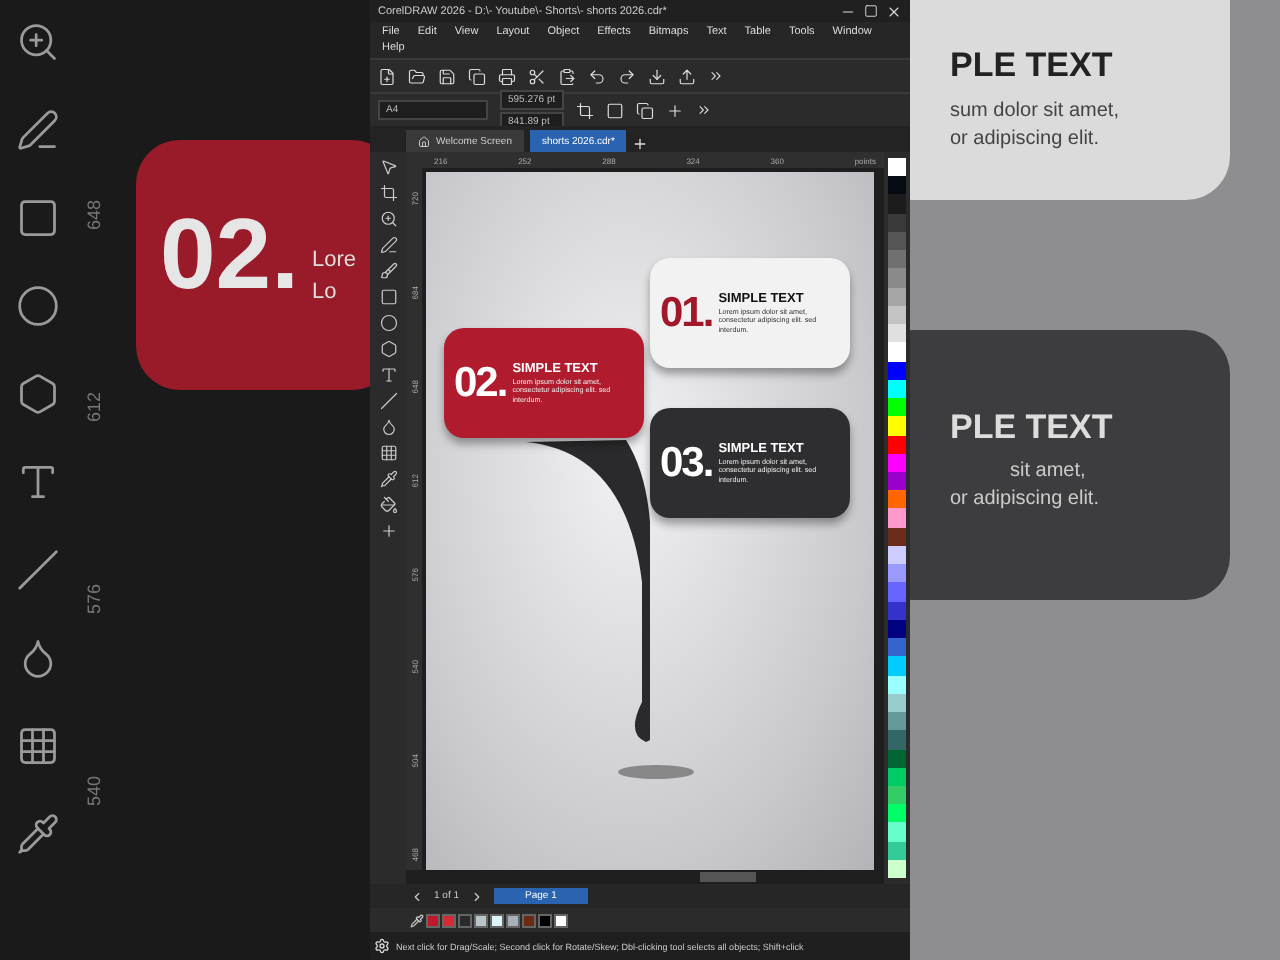 This screenshot has width=1280, height=960. What do you see at coordinates (584, 110) in the screenshot?
I see `fit-icon` at bounding box center [584, 110].